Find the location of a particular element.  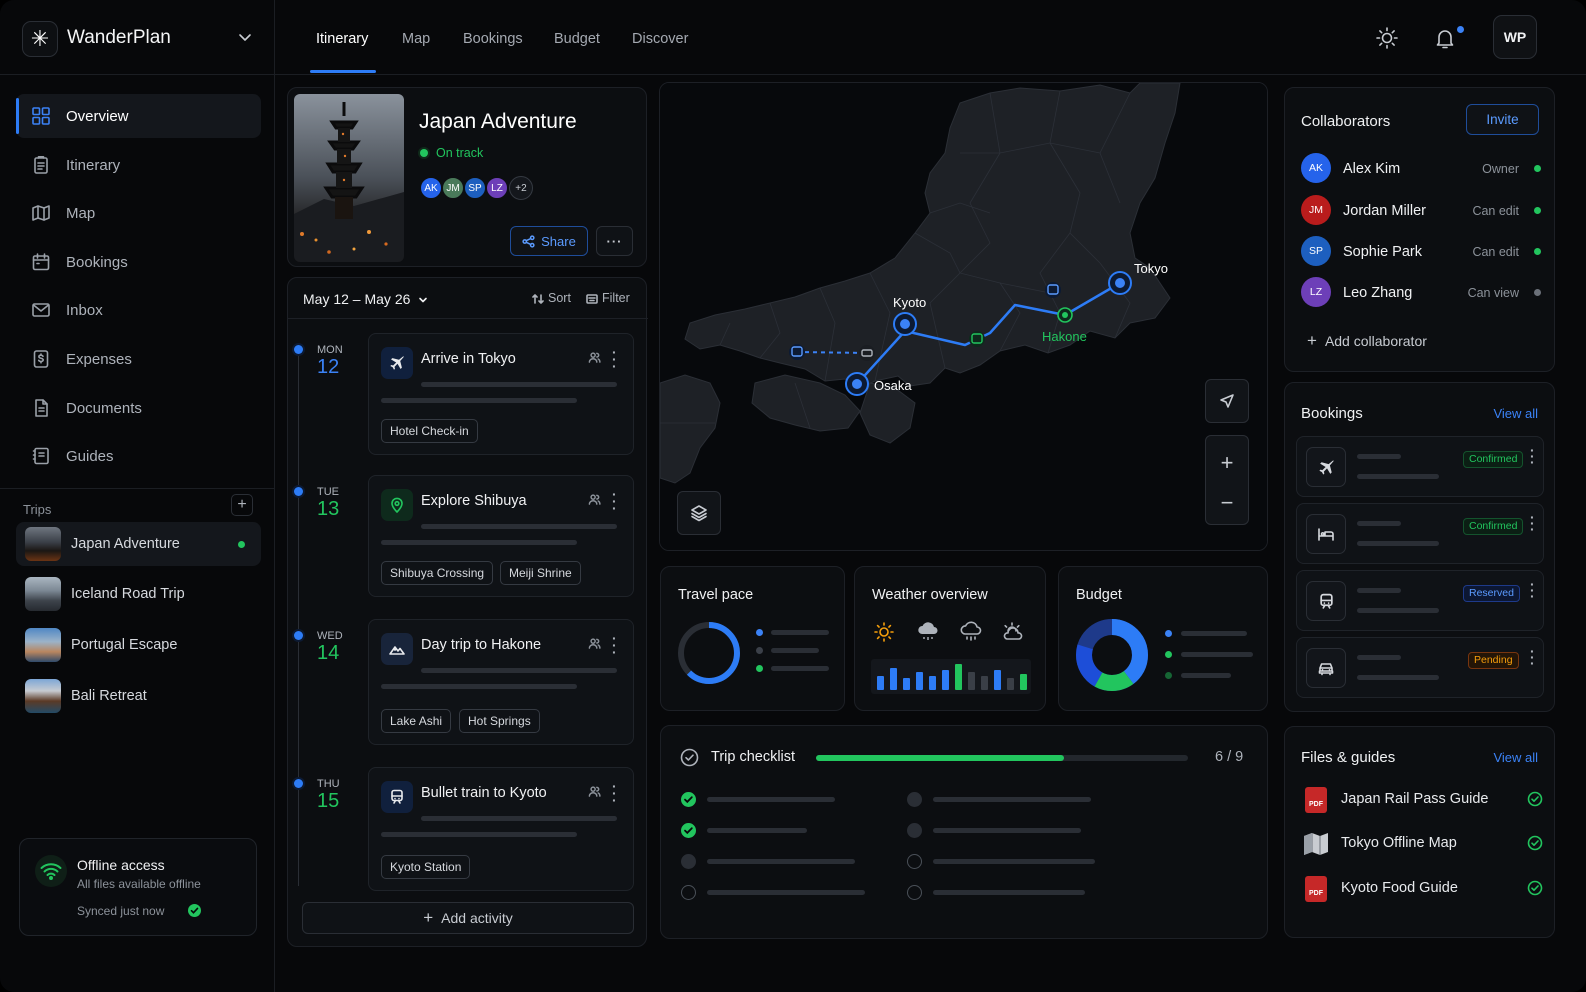

layers-button is located at coordinates (699, 513).